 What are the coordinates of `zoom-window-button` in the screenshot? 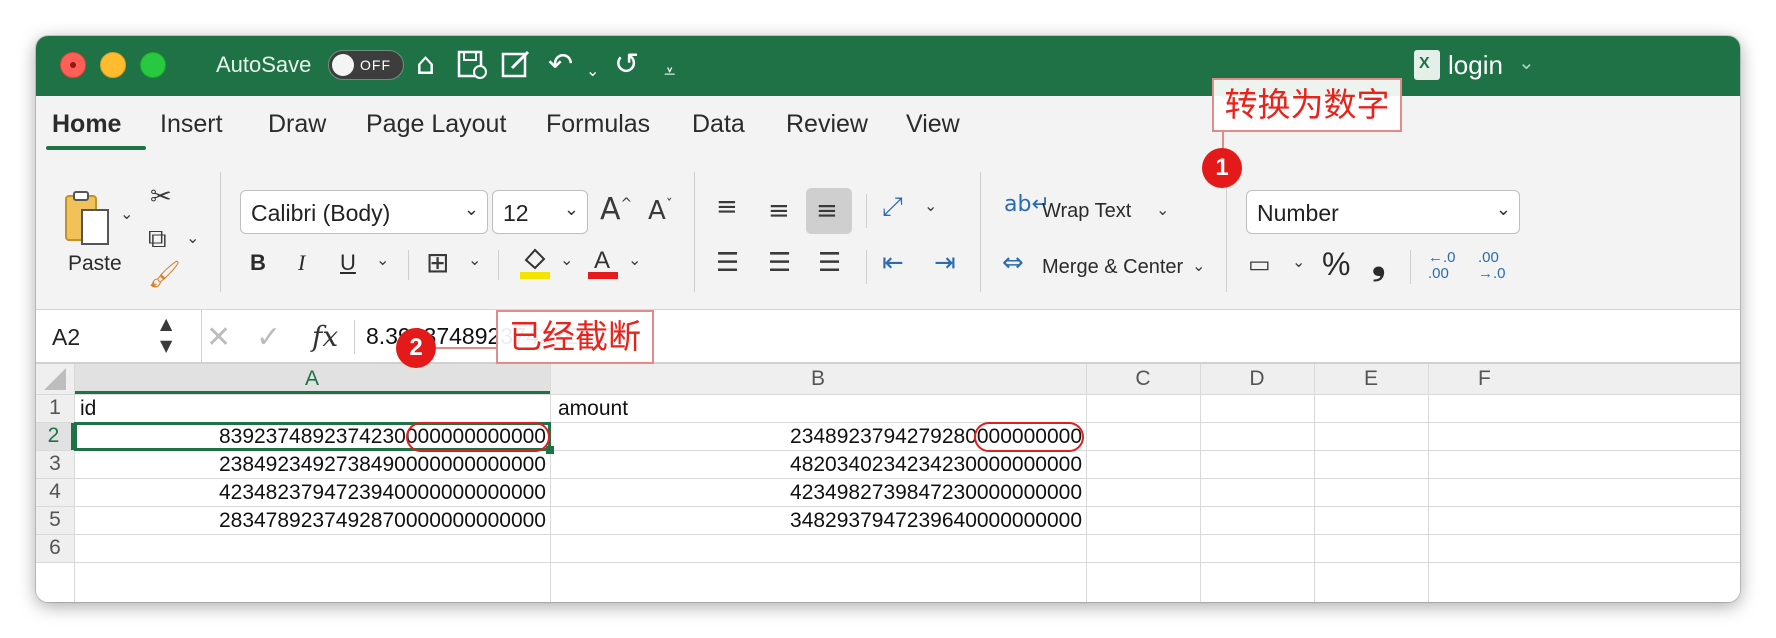 It's located at (153, 65).